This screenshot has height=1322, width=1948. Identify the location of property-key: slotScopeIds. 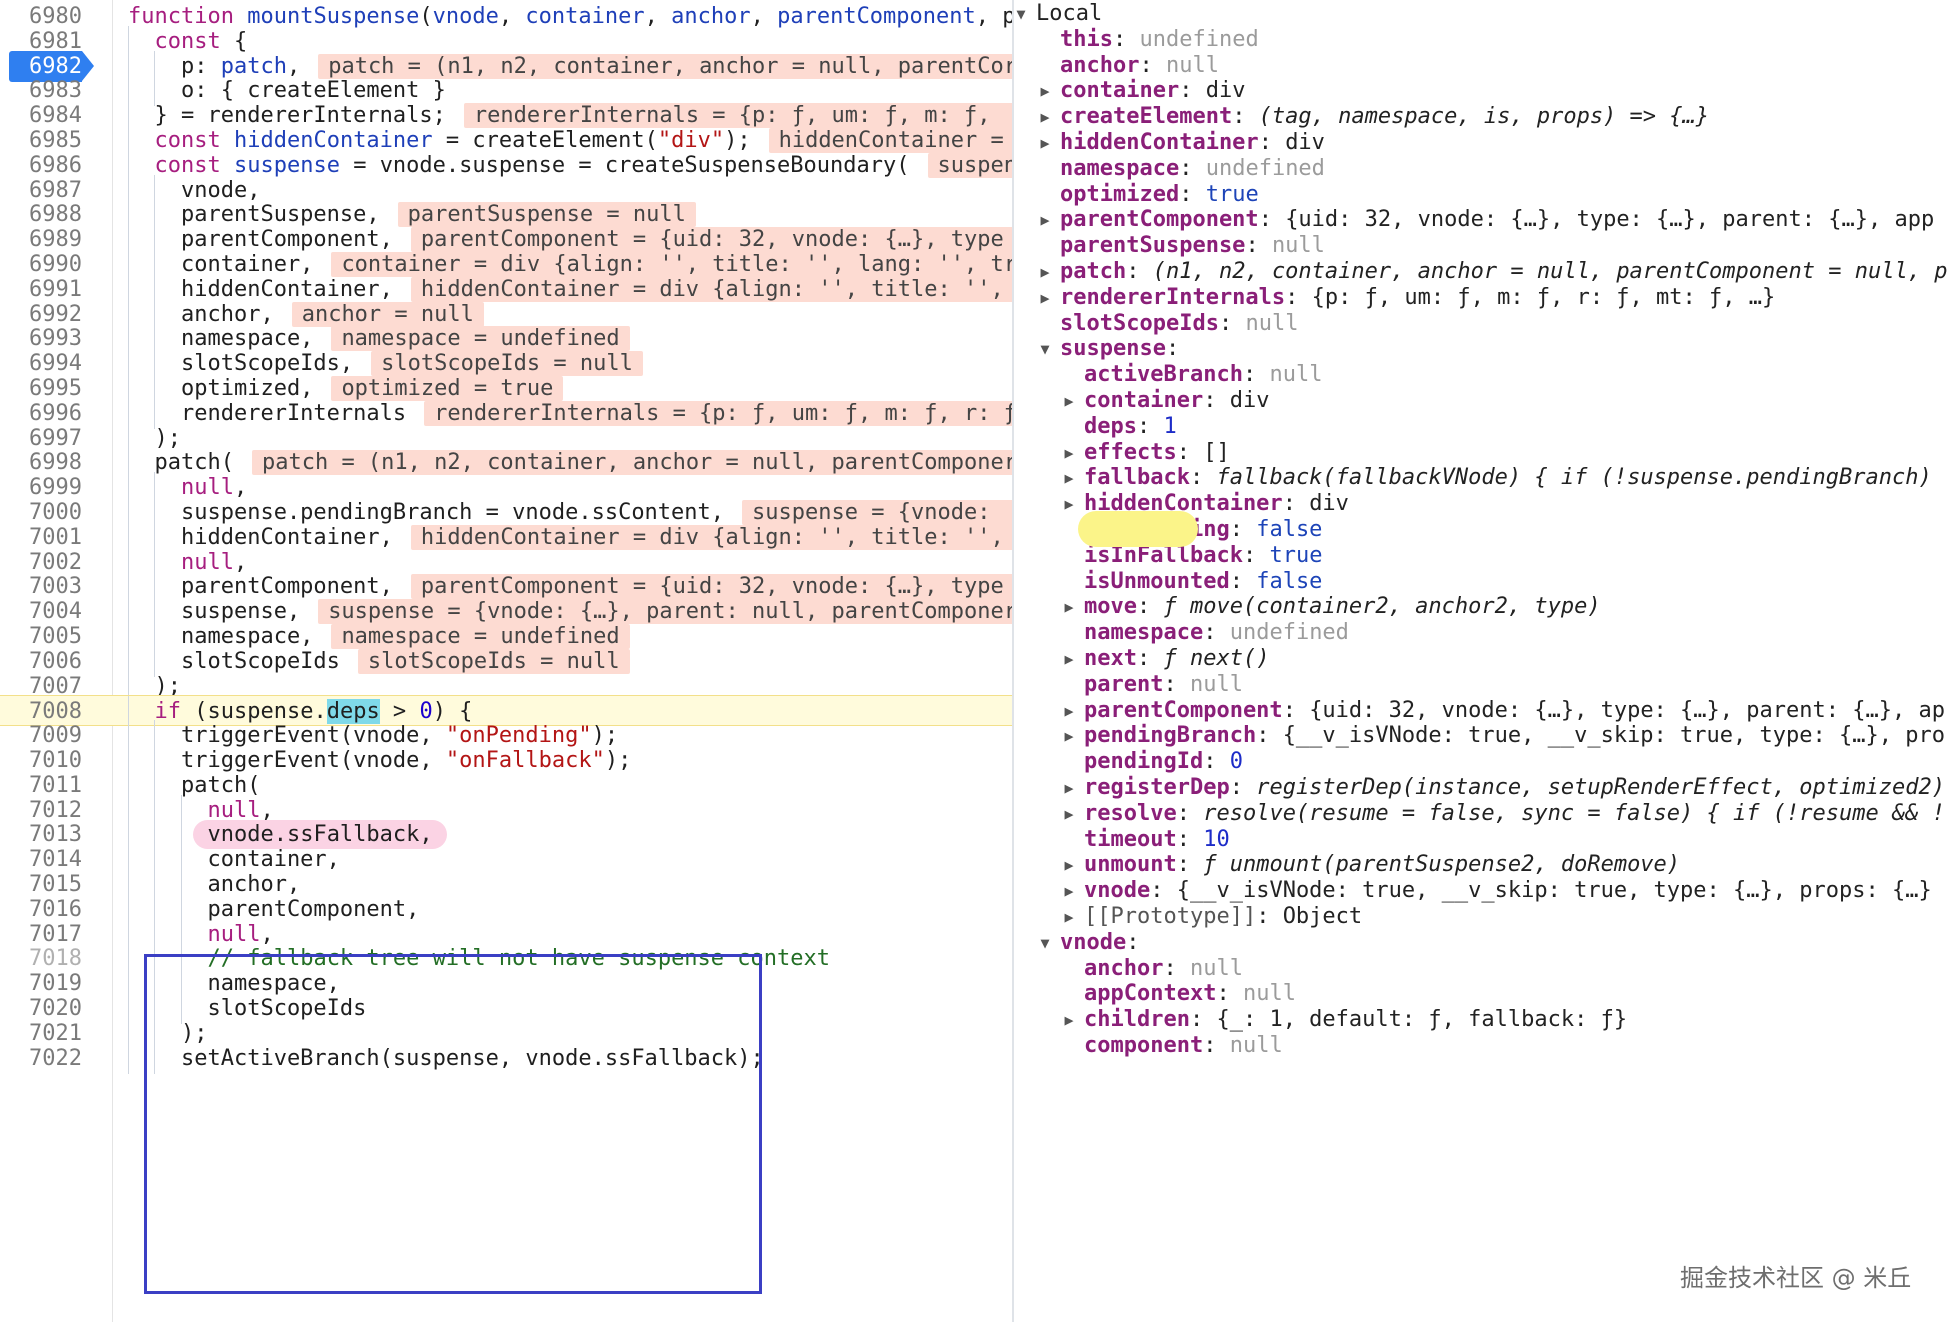
(1139, 323).